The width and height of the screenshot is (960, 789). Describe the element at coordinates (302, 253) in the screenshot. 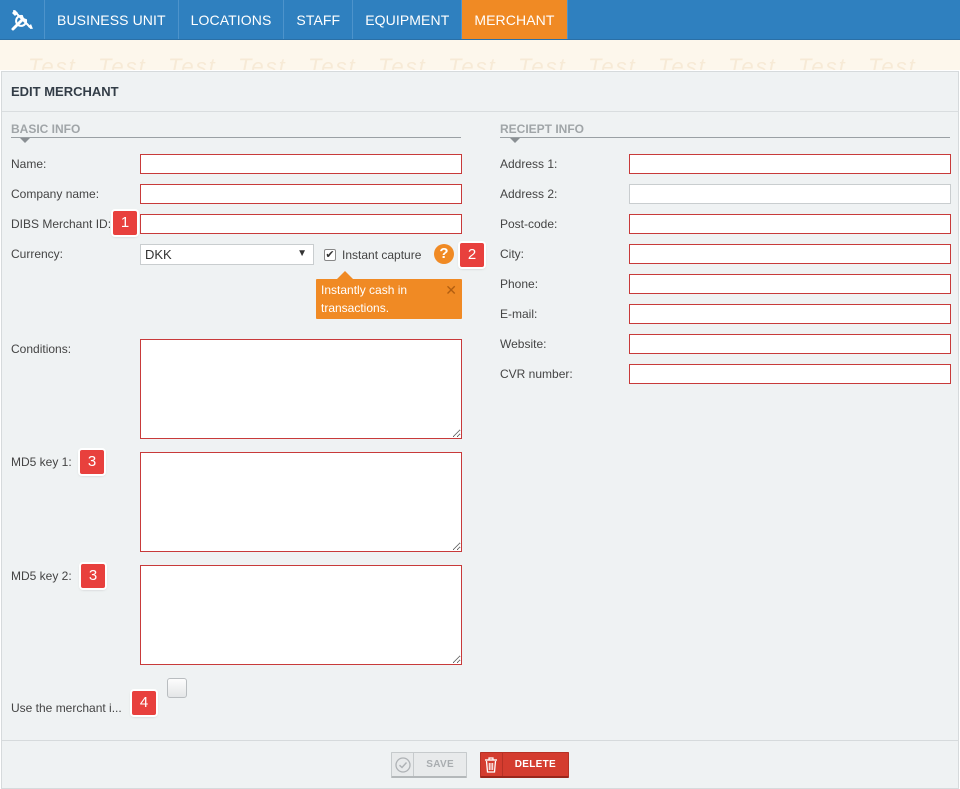

I see `chevron-down-icon: ▼` at that location.